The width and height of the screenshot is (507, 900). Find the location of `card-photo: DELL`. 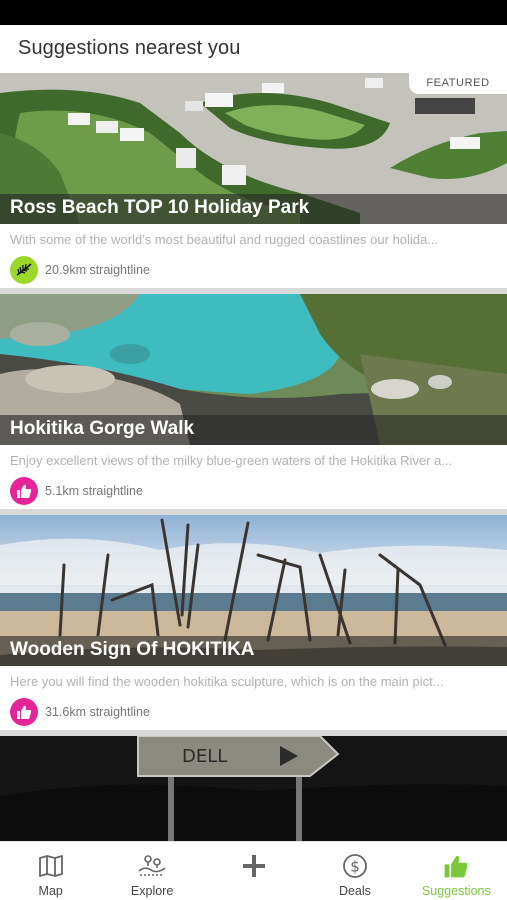

card-photo: DELL is located at coordinates (253, 788).